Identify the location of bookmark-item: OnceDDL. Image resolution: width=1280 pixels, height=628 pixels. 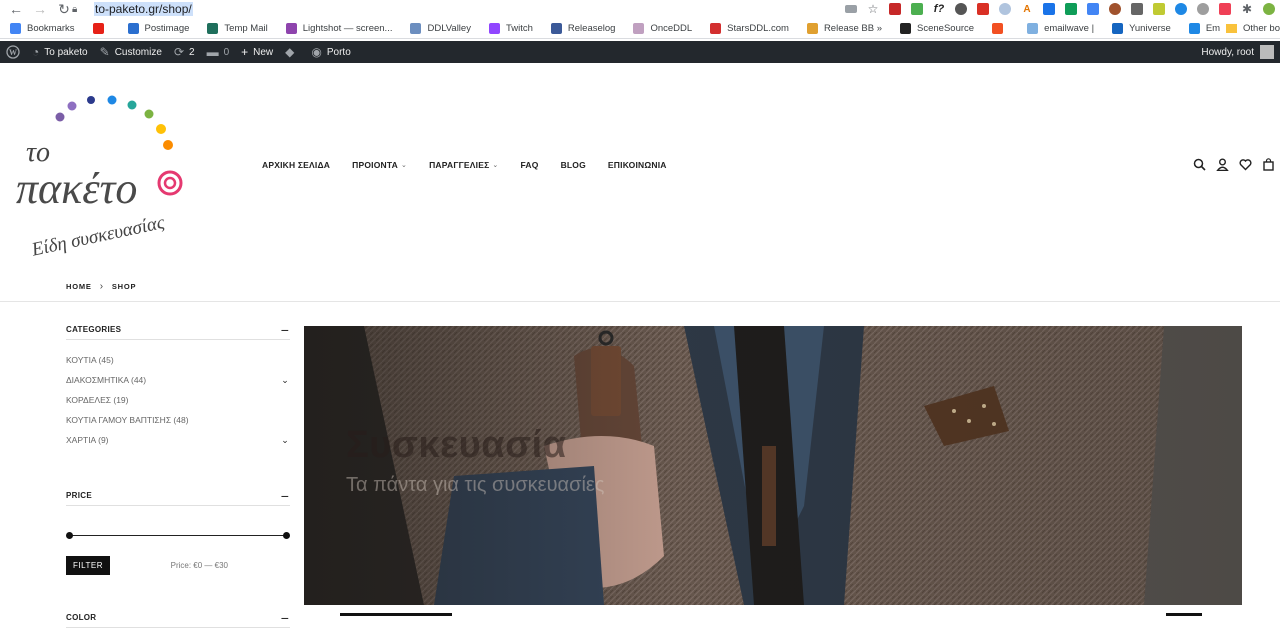
(661, 28).